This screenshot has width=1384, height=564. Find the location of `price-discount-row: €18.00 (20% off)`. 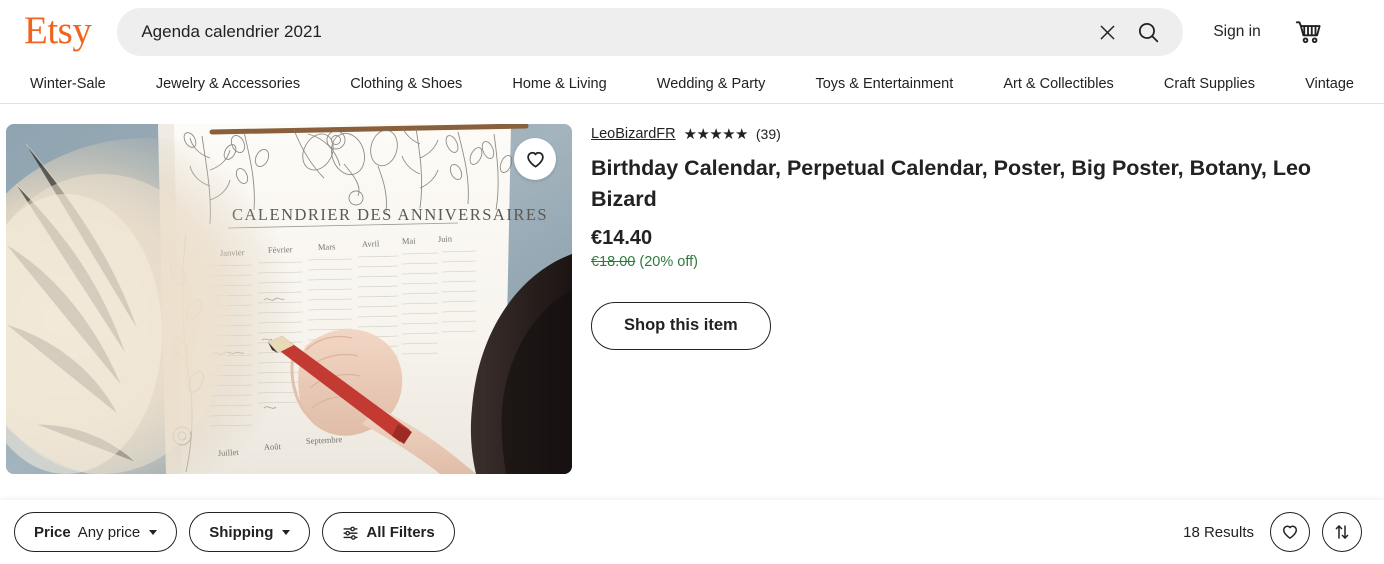

price-discount-row: €18.00 (20% off) is located at coordinates (975, 262).